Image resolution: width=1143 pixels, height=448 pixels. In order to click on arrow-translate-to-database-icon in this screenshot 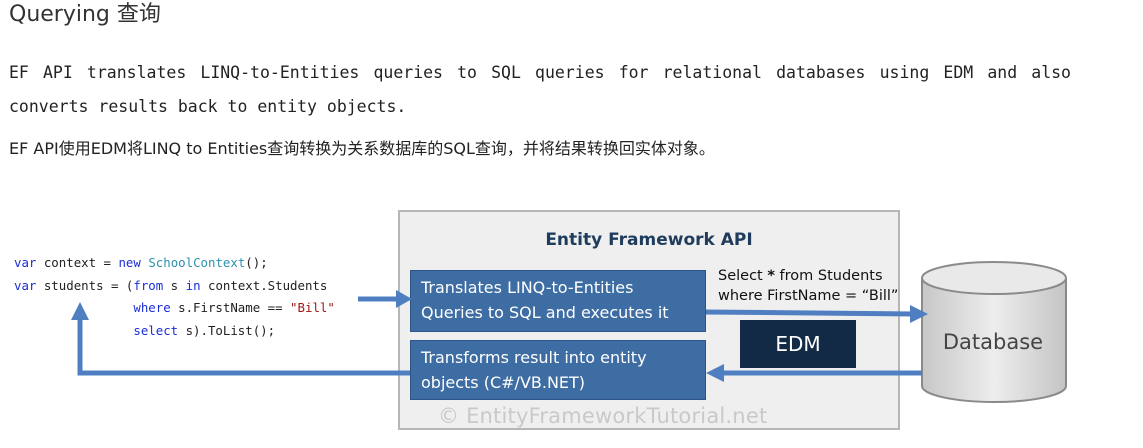, I will do `click(816, 314)`.